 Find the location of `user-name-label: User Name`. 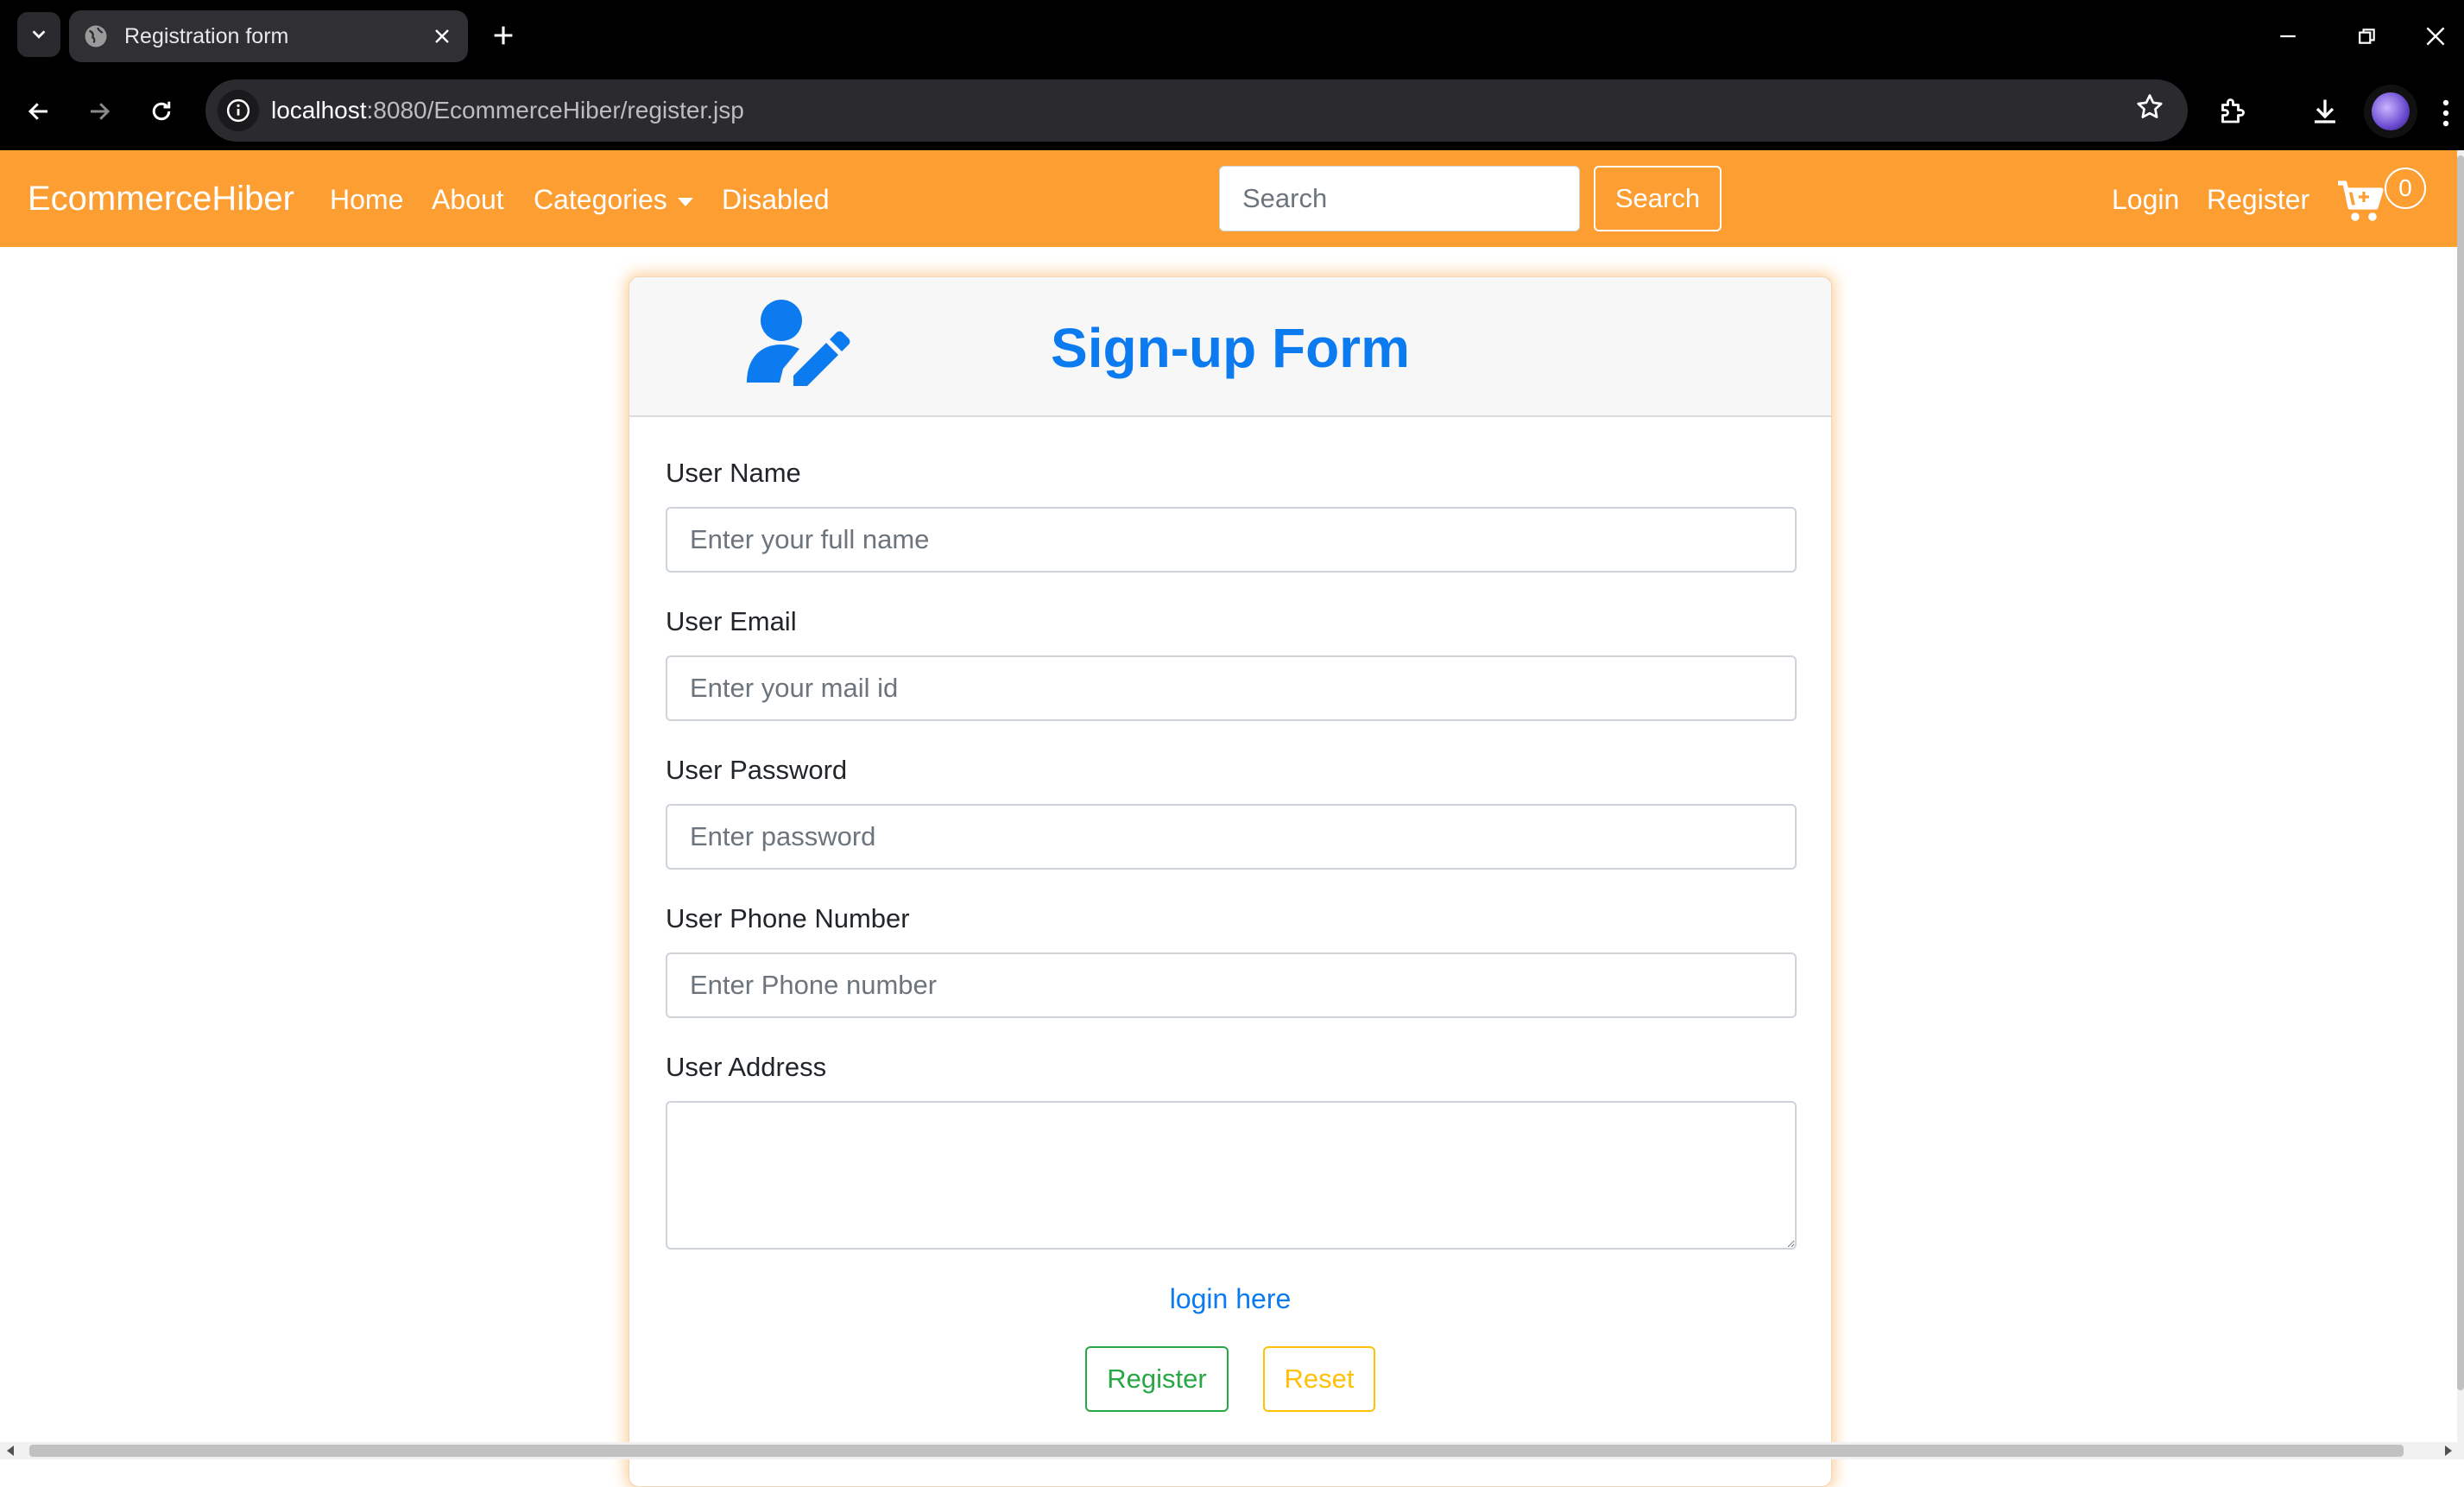

user-name-label: User Name is located at coordinates (733, 473).